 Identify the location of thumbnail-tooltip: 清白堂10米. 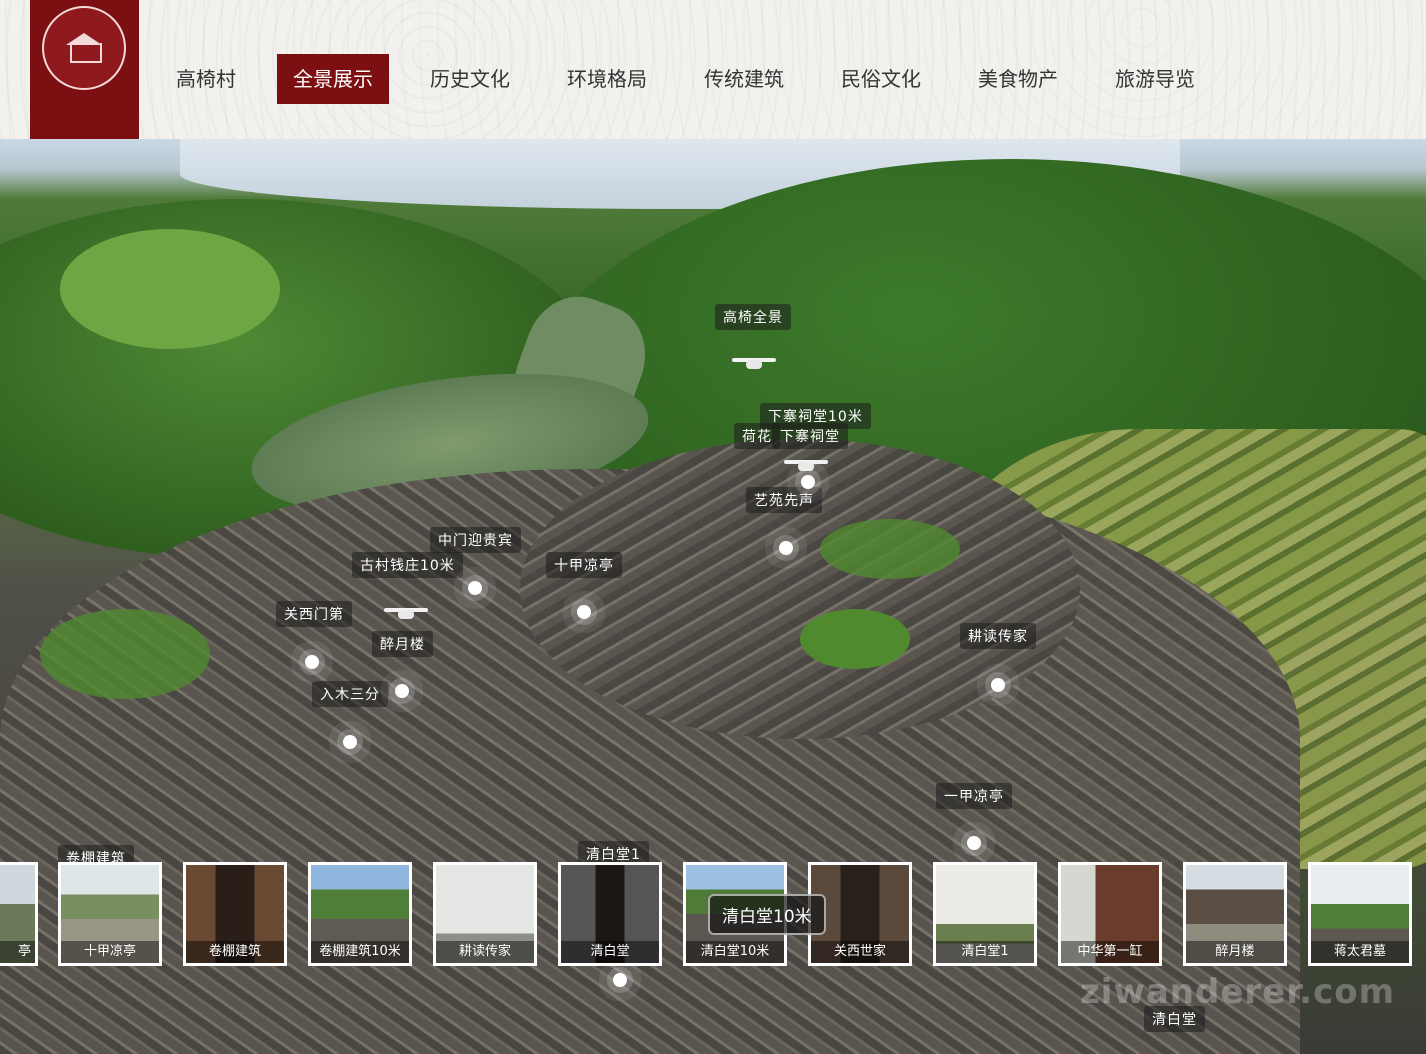
(767, 914).